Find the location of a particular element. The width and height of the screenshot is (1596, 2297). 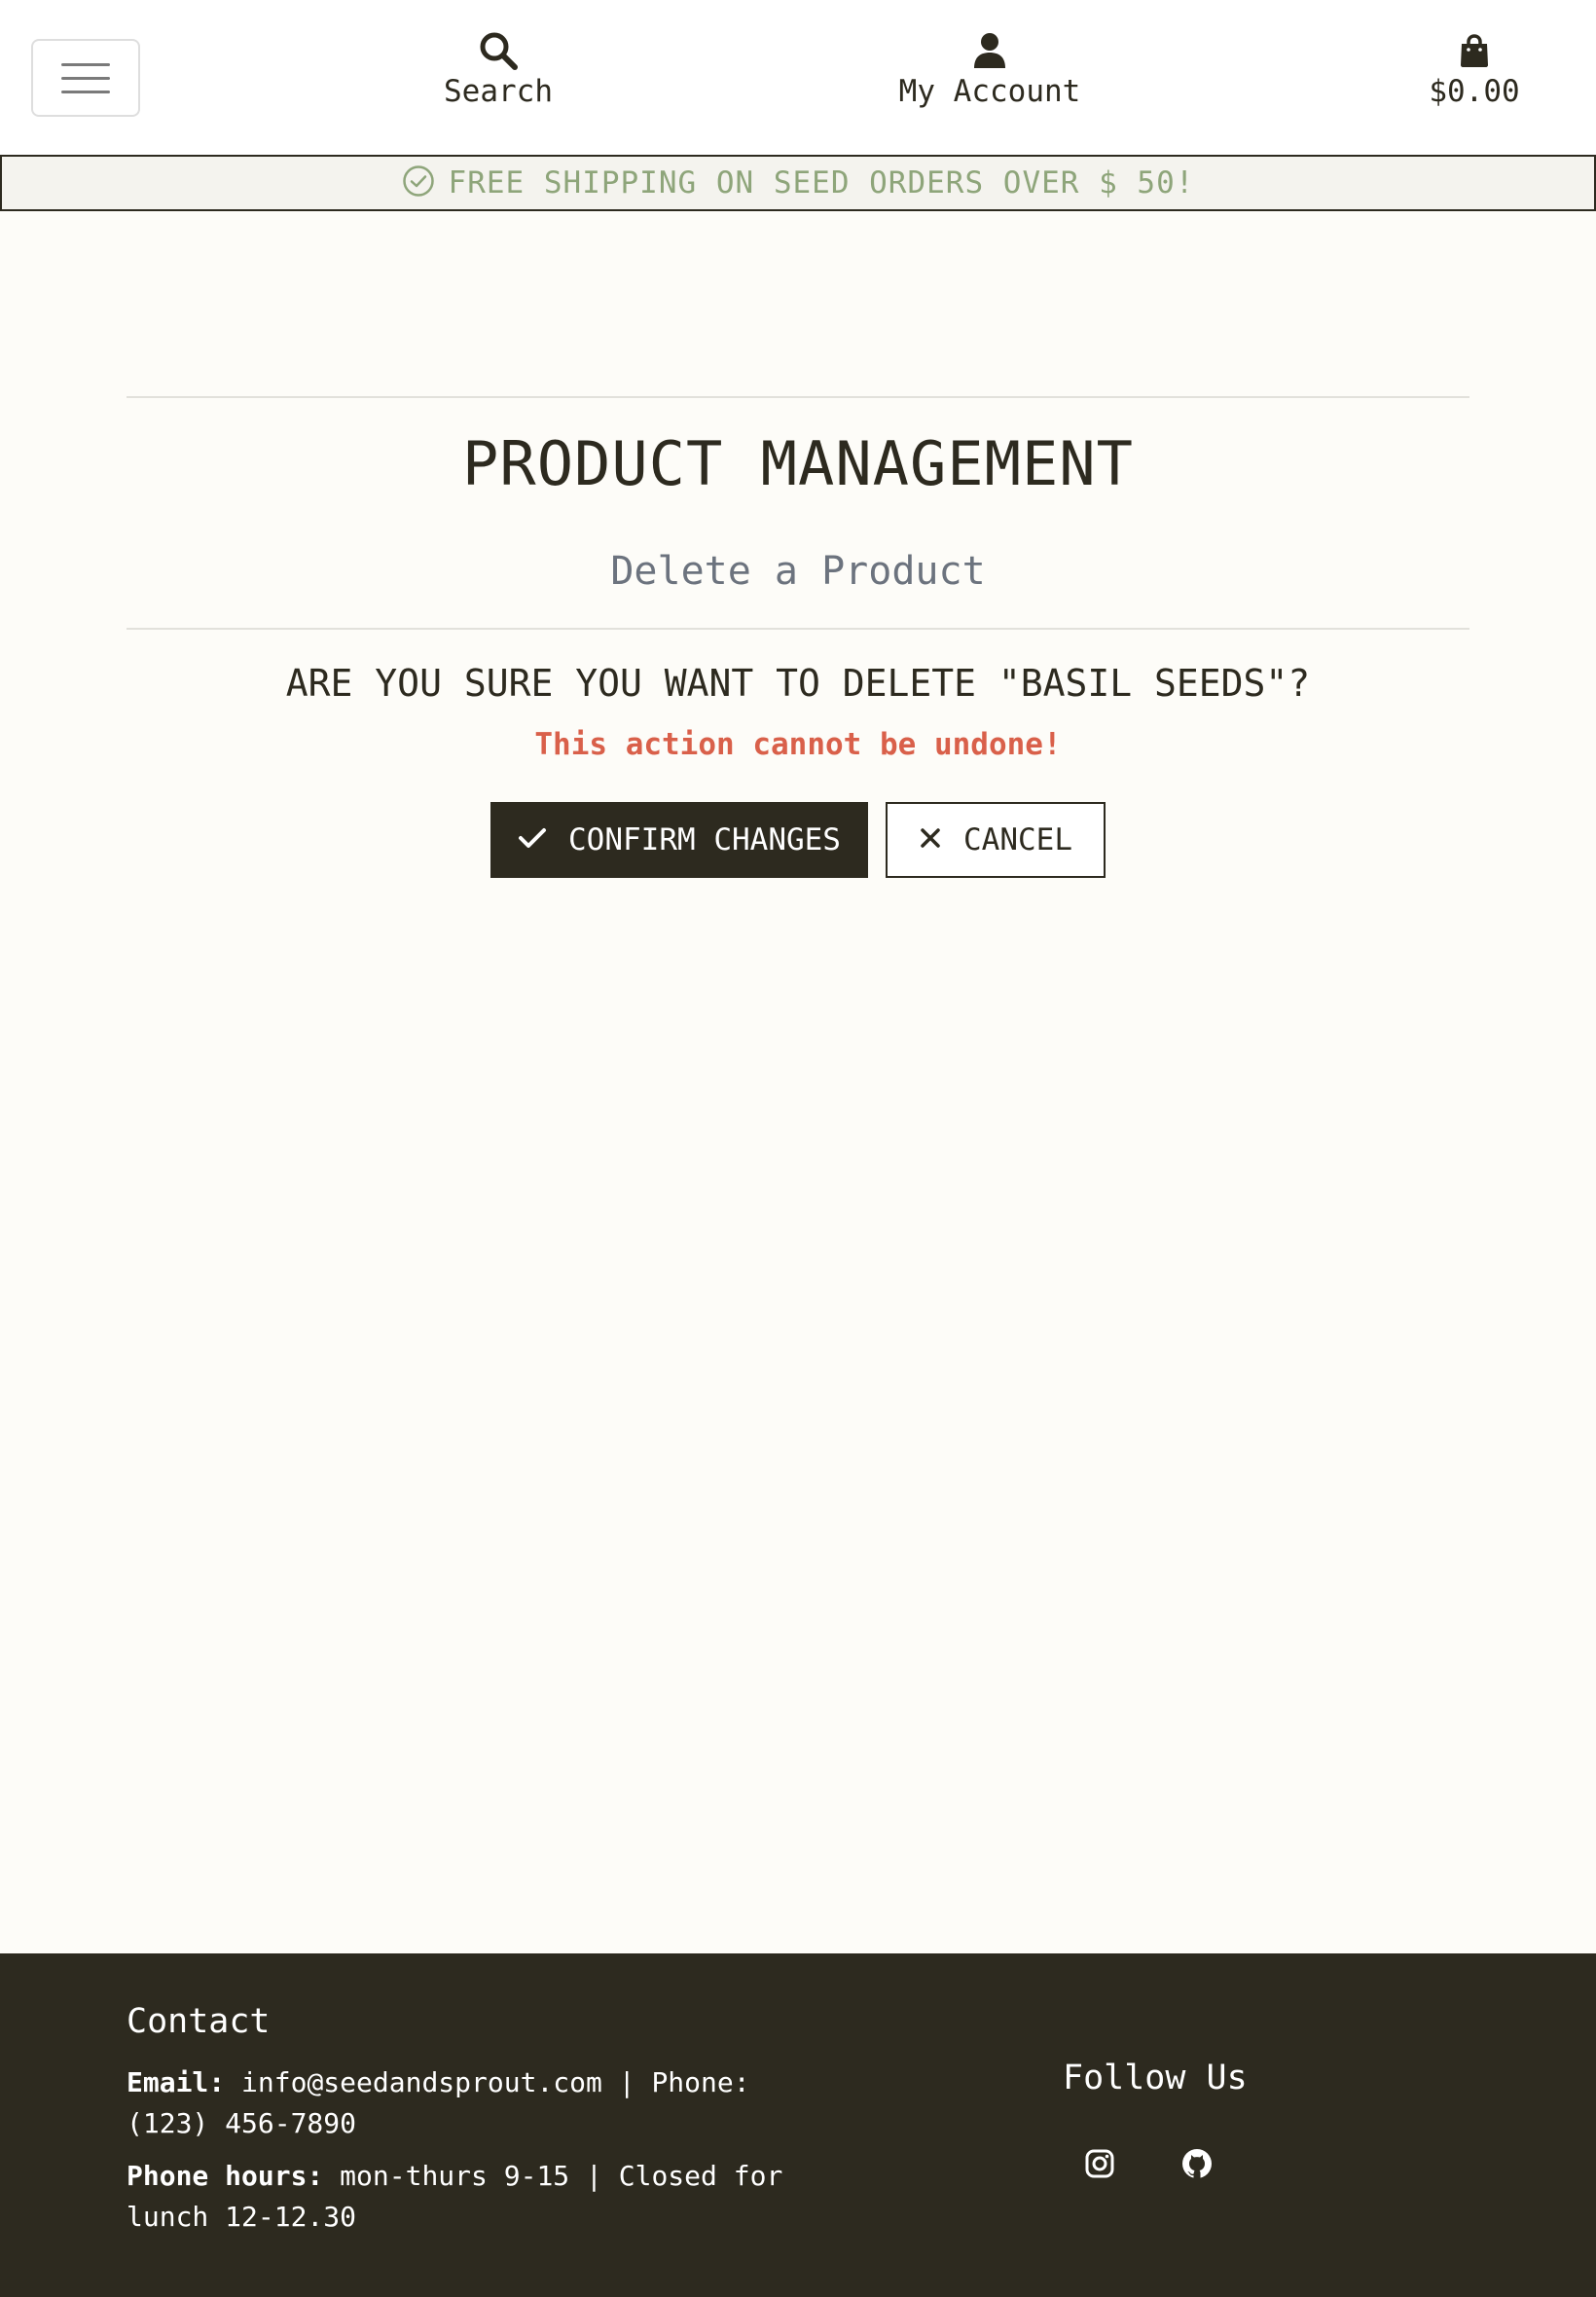

site-header: Search My Account $0.00 is located at coordinates (798, 77).